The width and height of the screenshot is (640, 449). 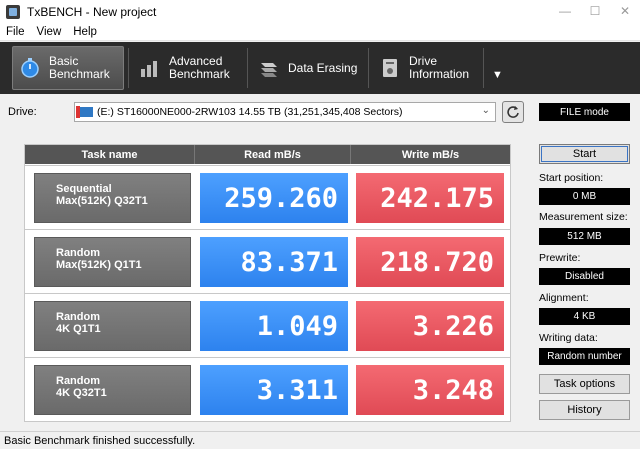 I want to click on benchmark-row: Random 4K Q32T1 3.311 3.248, so click(x=267, y=389).